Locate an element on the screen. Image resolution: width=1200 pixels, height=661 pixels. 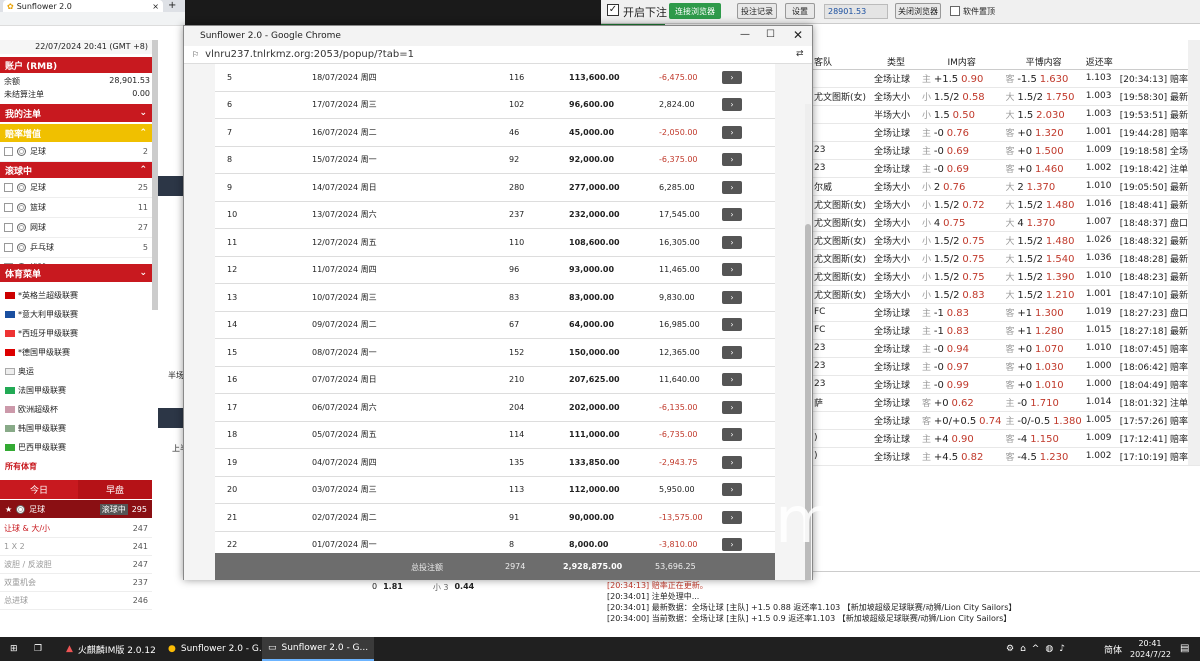
minimize-icon: — is located at coordinates (745, 34).